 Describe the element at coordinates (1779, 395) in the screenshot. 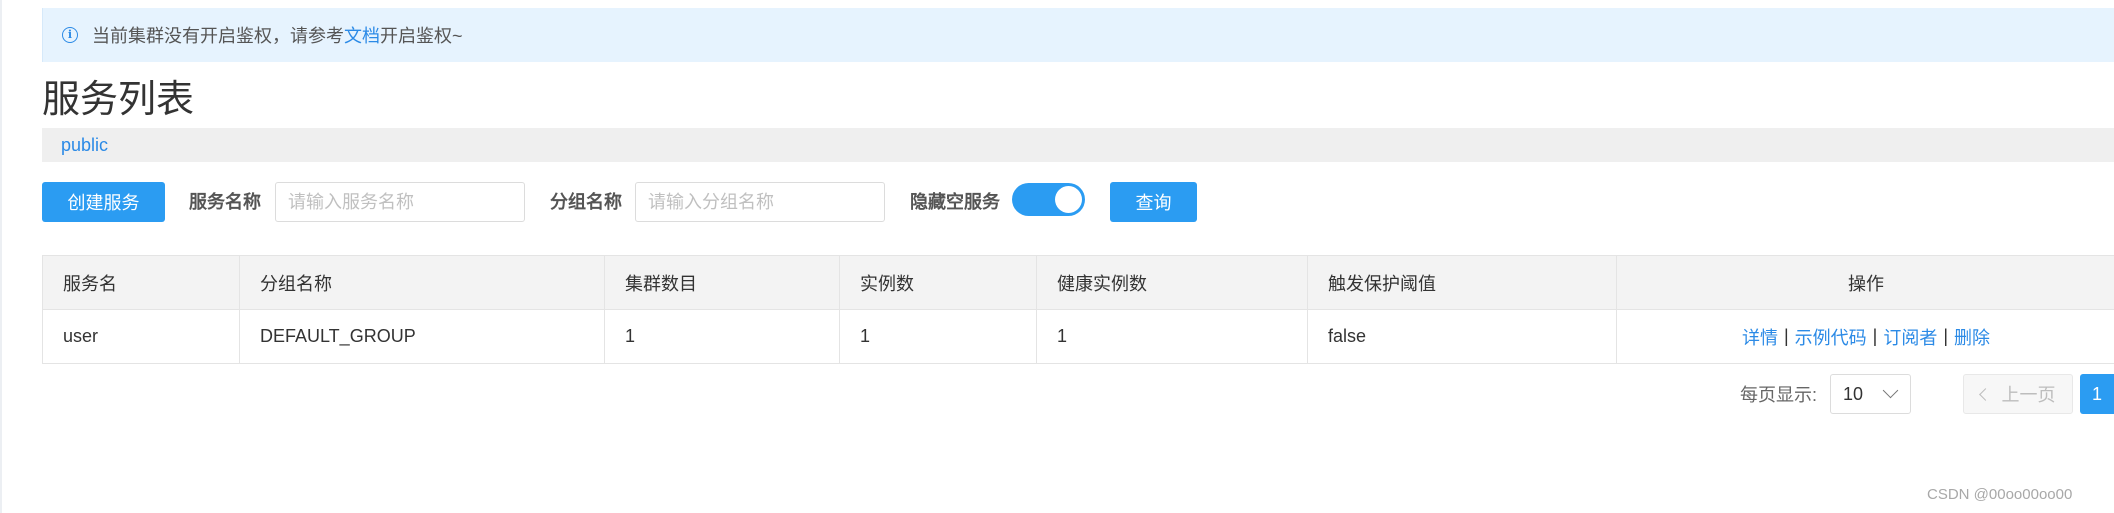

I see `page-size-label: 每页显示:` at that location.